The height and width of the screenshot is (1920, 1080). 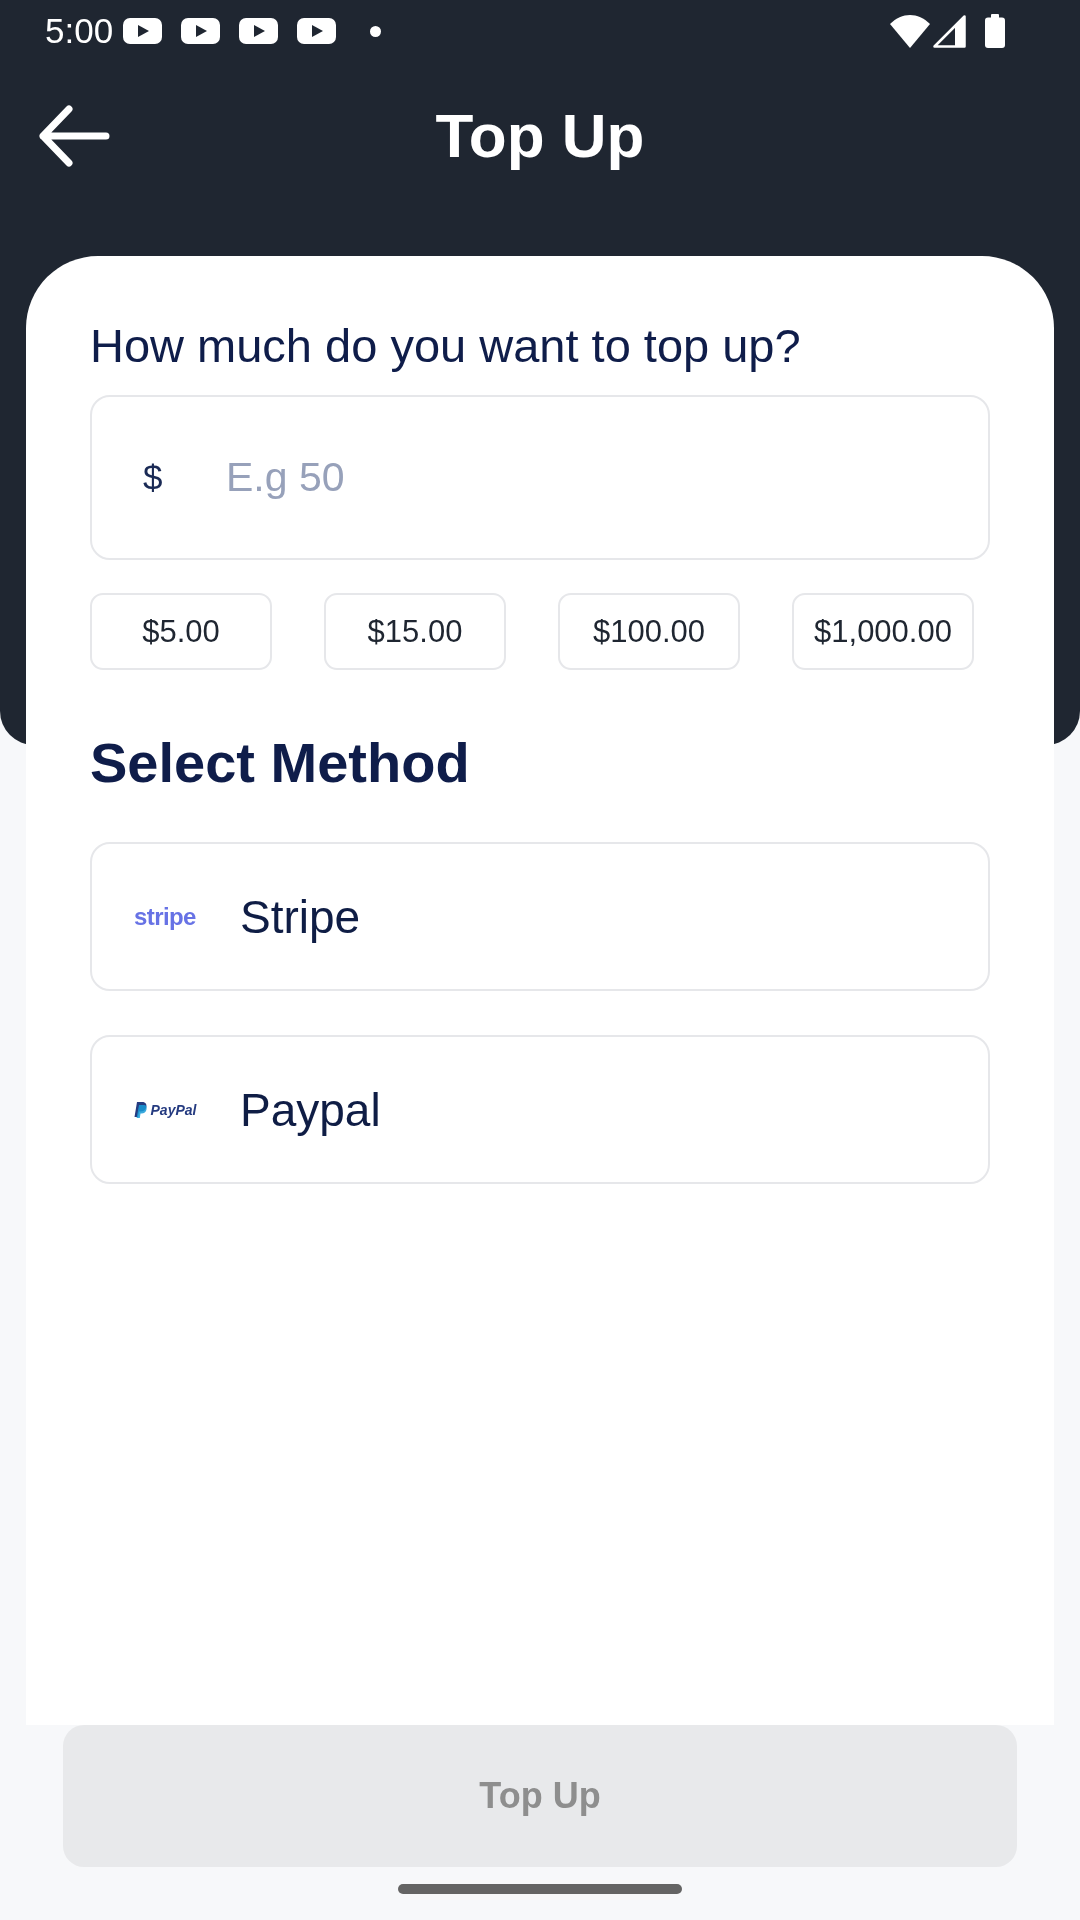 I want to click on paypal-logo: PayPal, so click(x=165, y=1109).